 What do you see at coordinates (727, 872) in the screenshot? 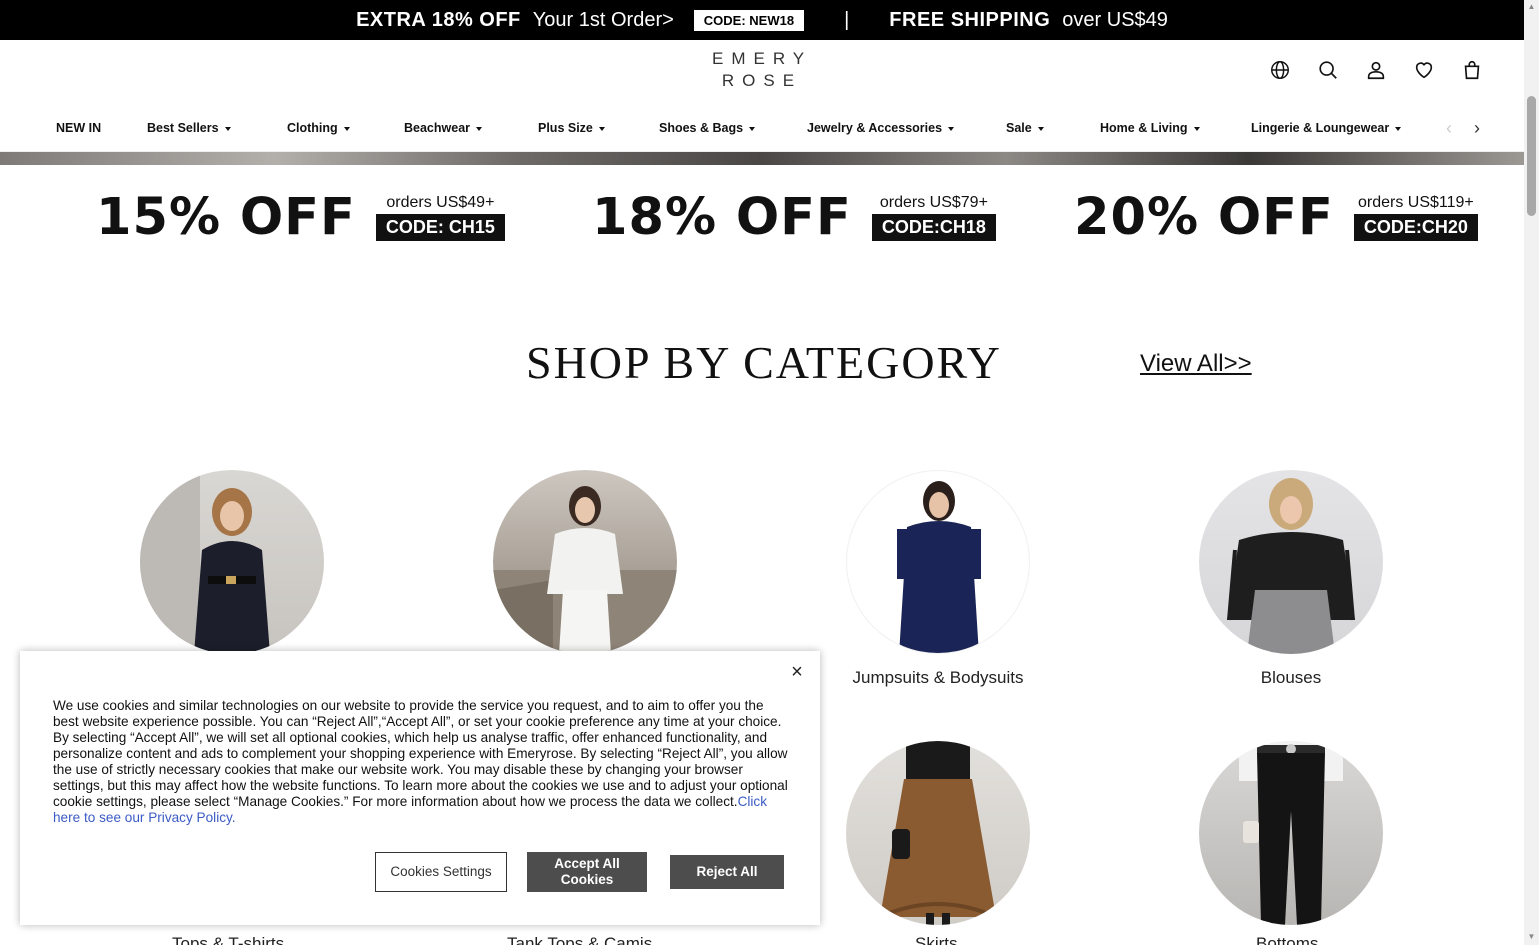
I see `reject-all-button: Reject All` at bounding box center [727, 872].